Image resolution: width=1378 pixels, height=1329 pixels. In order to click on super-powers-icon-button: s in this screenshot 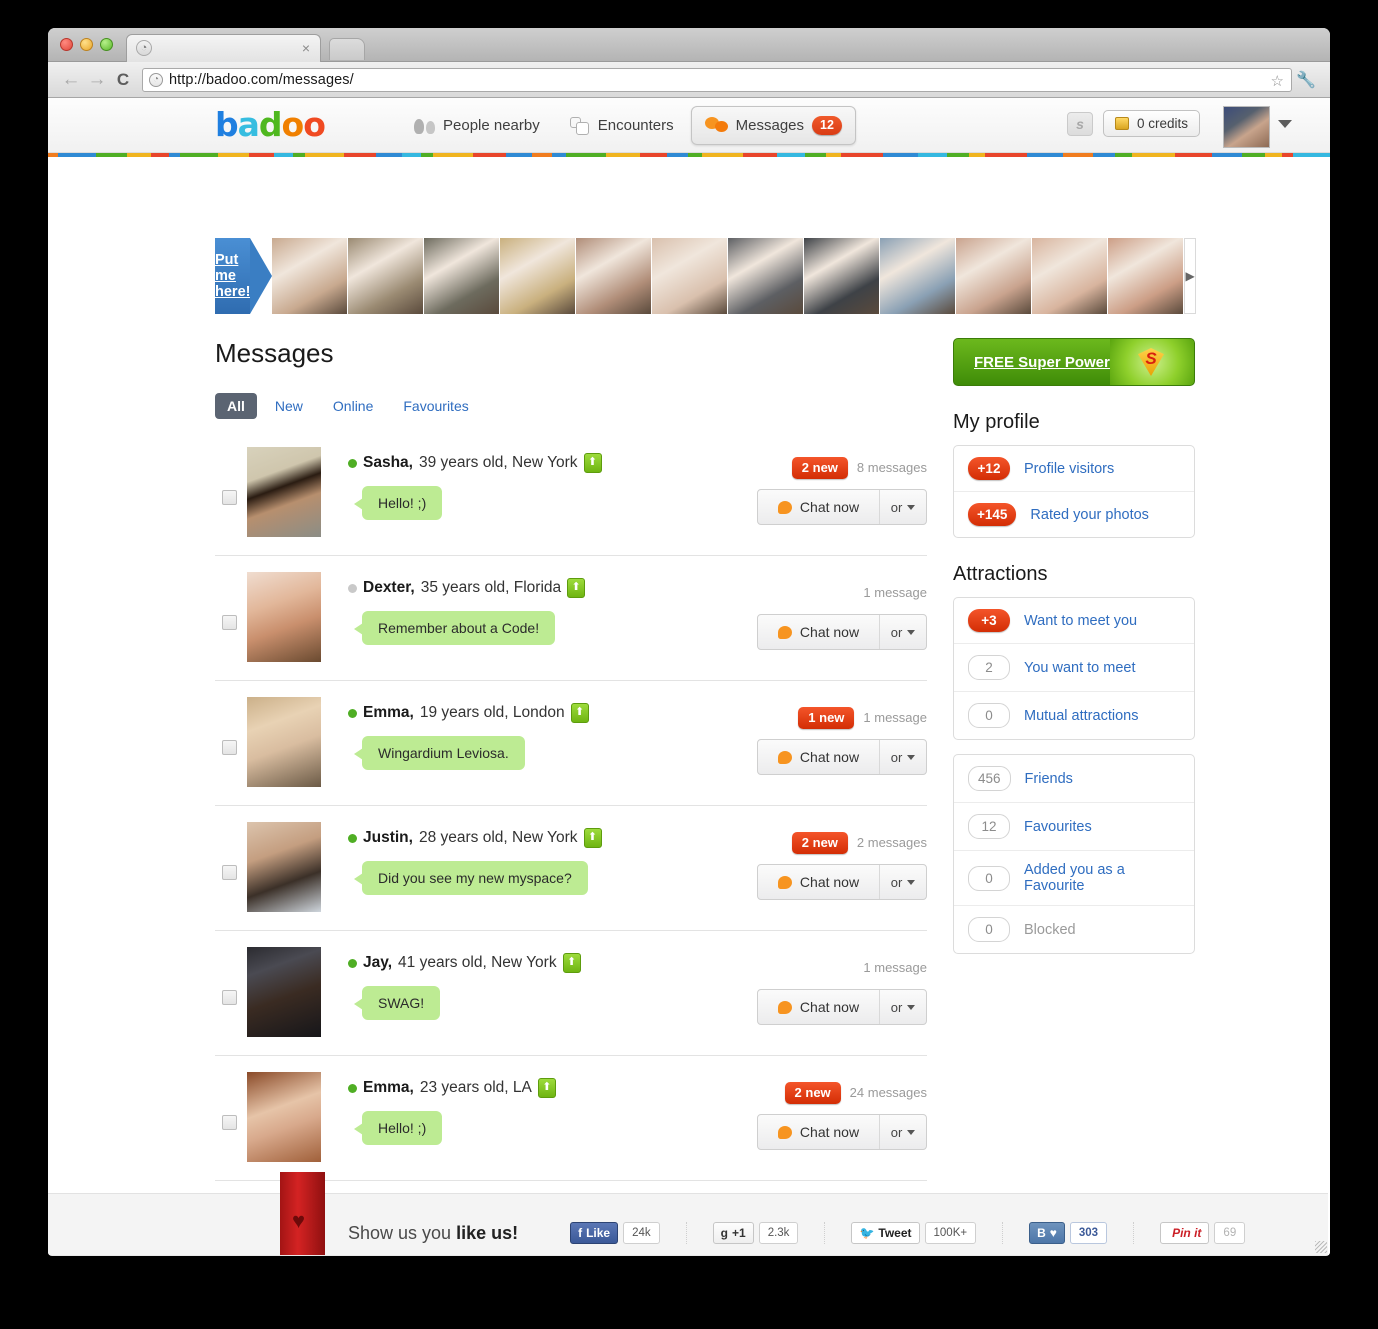, I will do `click(1079, 123)`.